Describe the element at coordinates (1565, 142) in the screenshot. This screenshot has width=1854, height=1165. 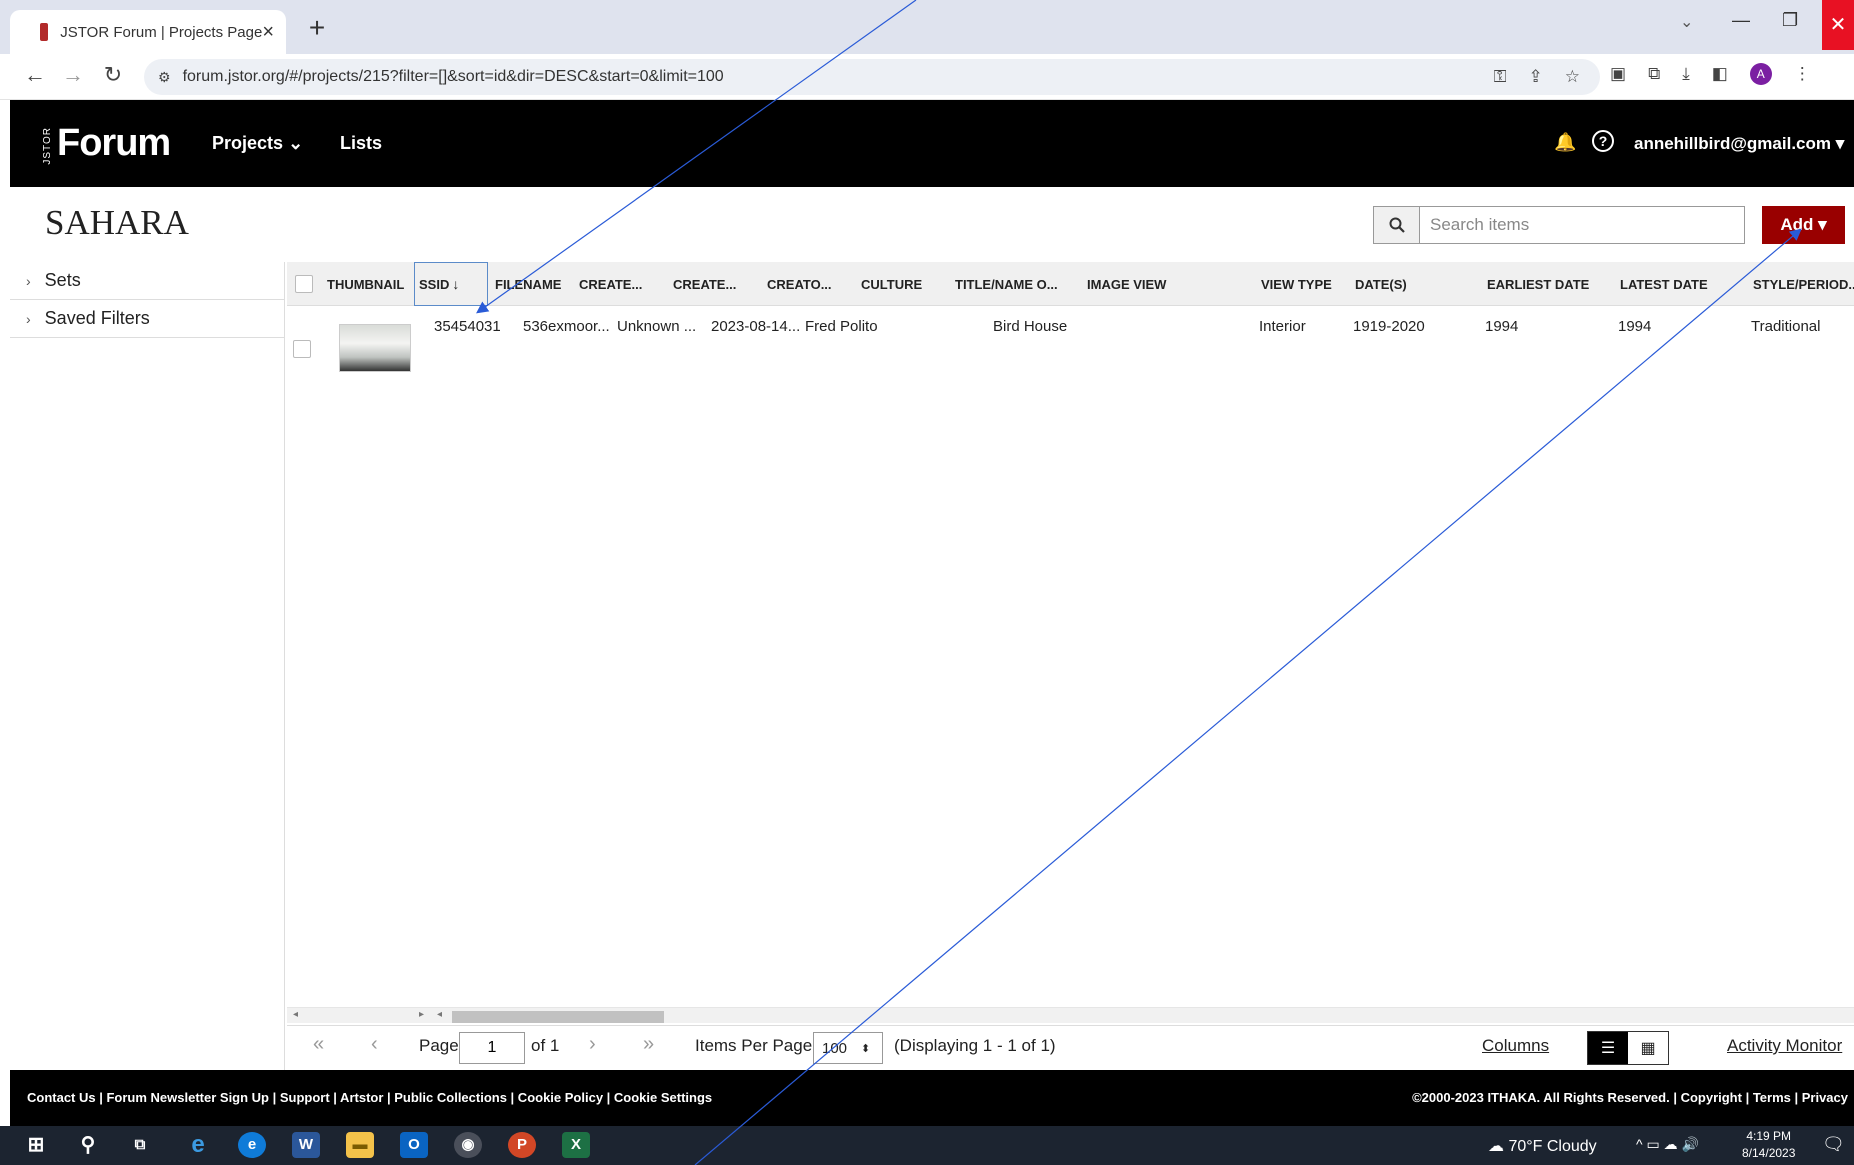
I see `notification-bell-icon: 🔔` at that location.